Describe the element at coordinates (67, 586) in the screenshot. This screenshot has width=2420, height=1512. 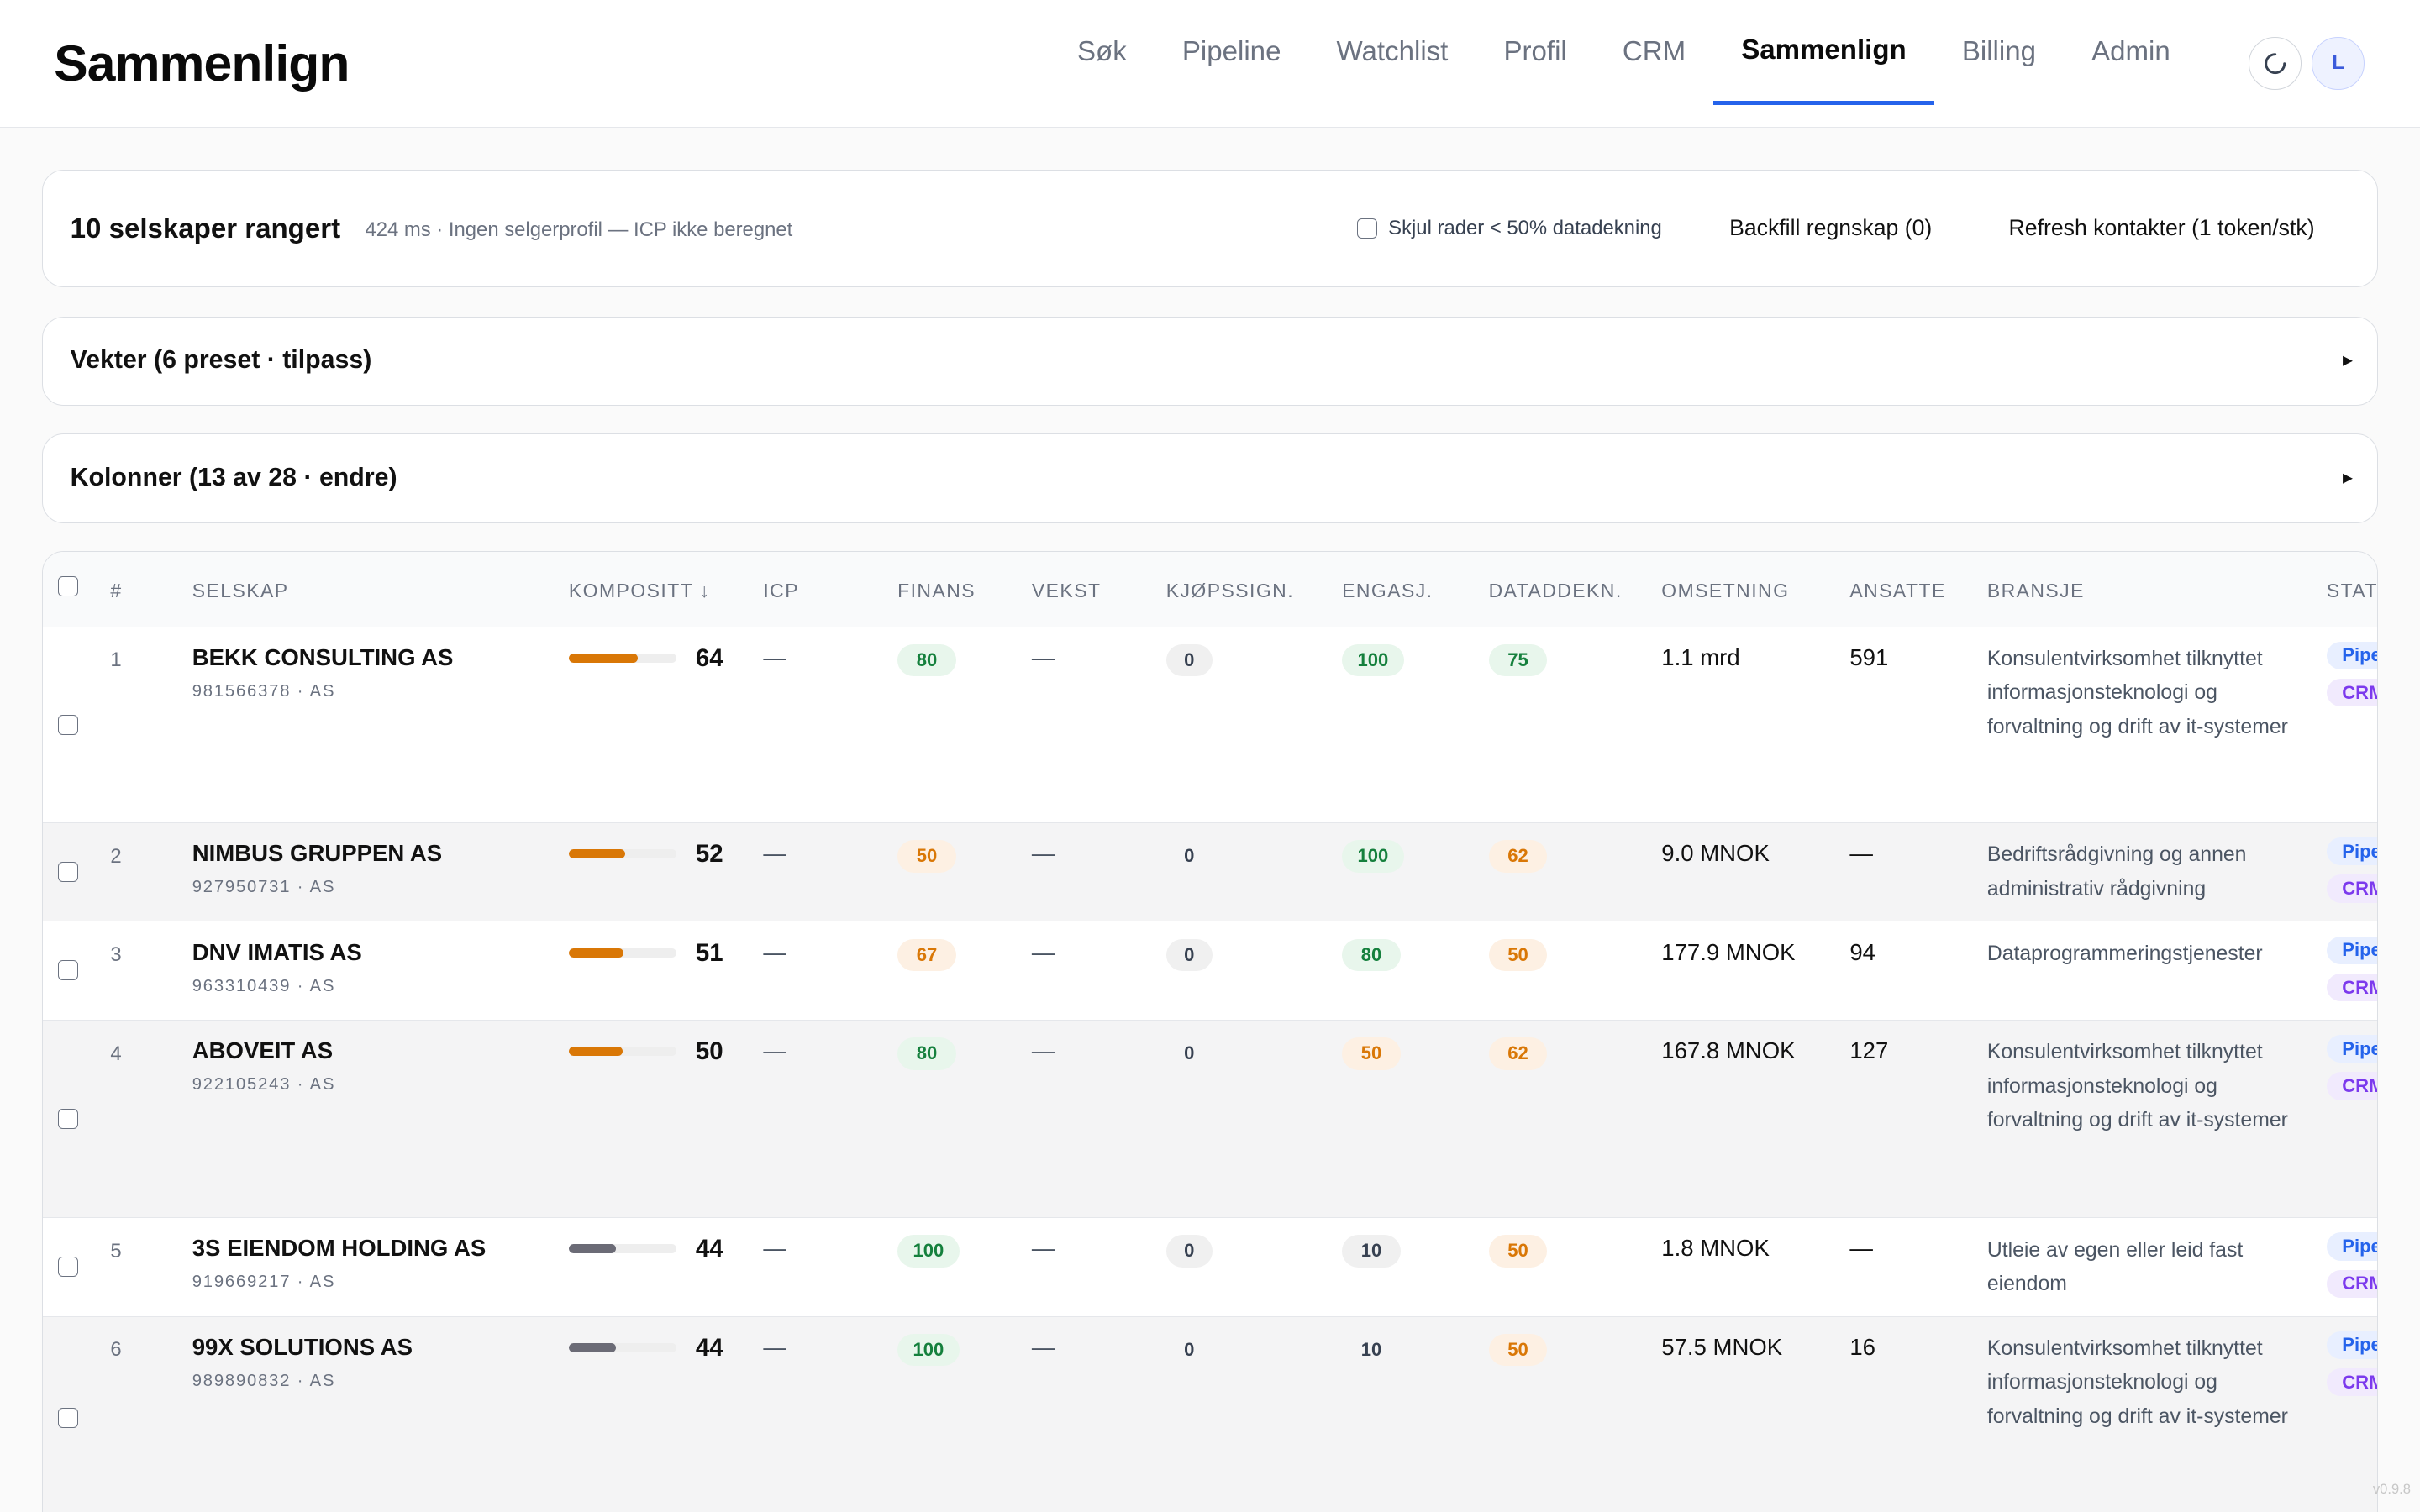
I see `select-all-checkbox` at that location.